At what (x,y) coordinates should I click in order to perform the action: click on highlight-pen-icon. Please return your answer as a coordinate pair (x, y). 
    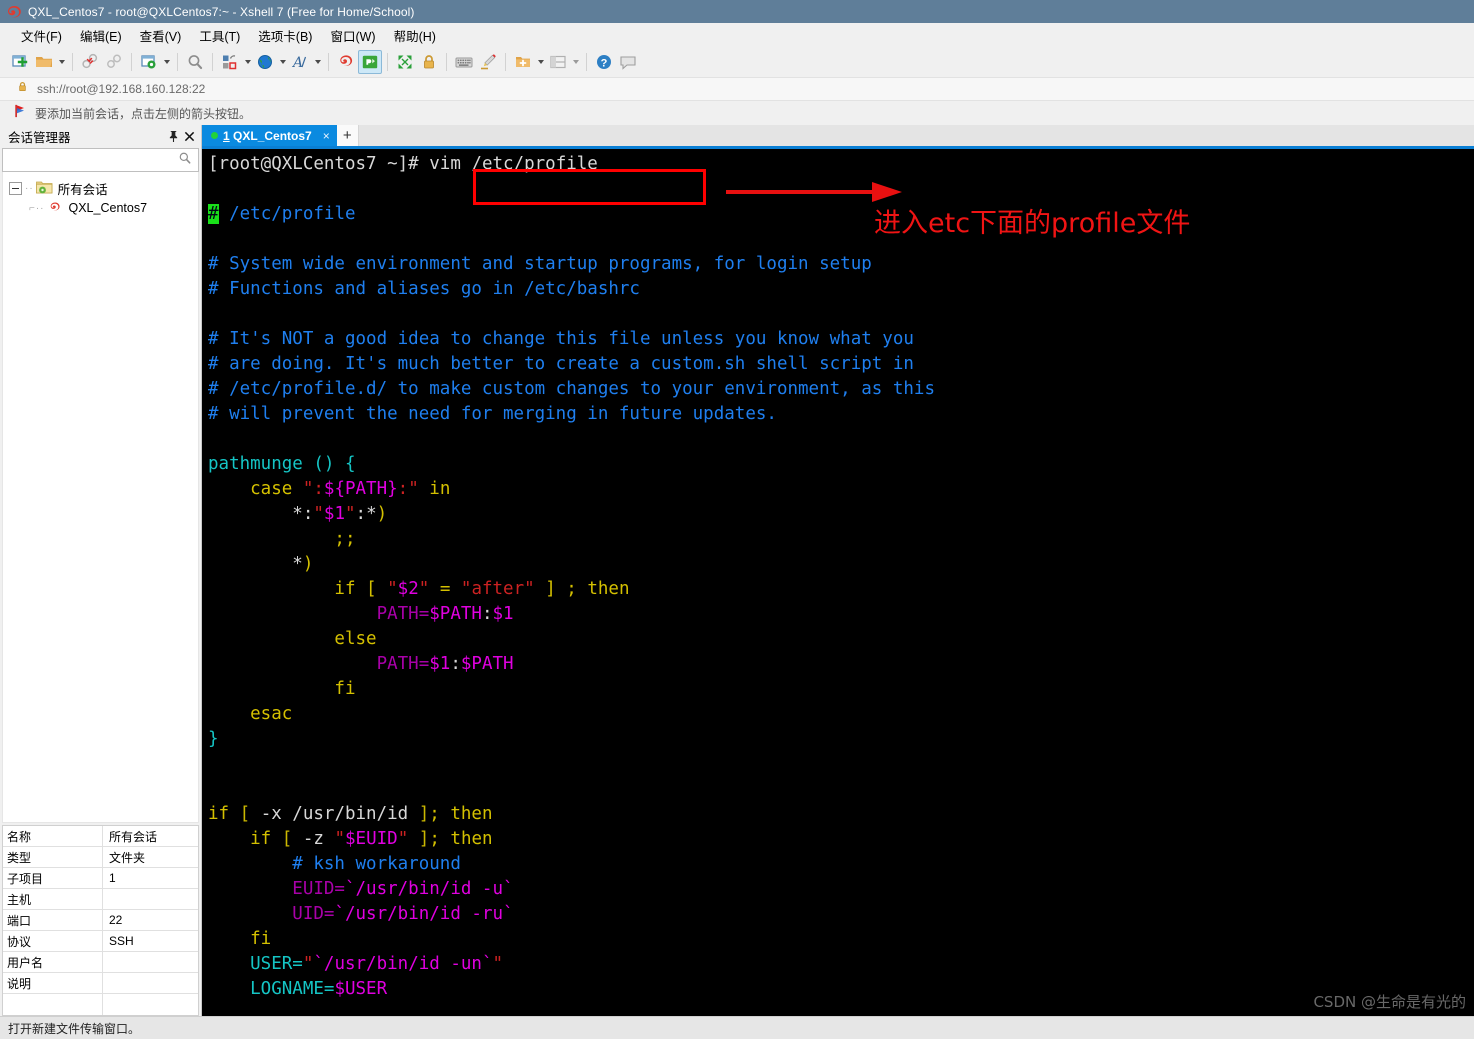
    Looking at the image, I should click on (488, 62).